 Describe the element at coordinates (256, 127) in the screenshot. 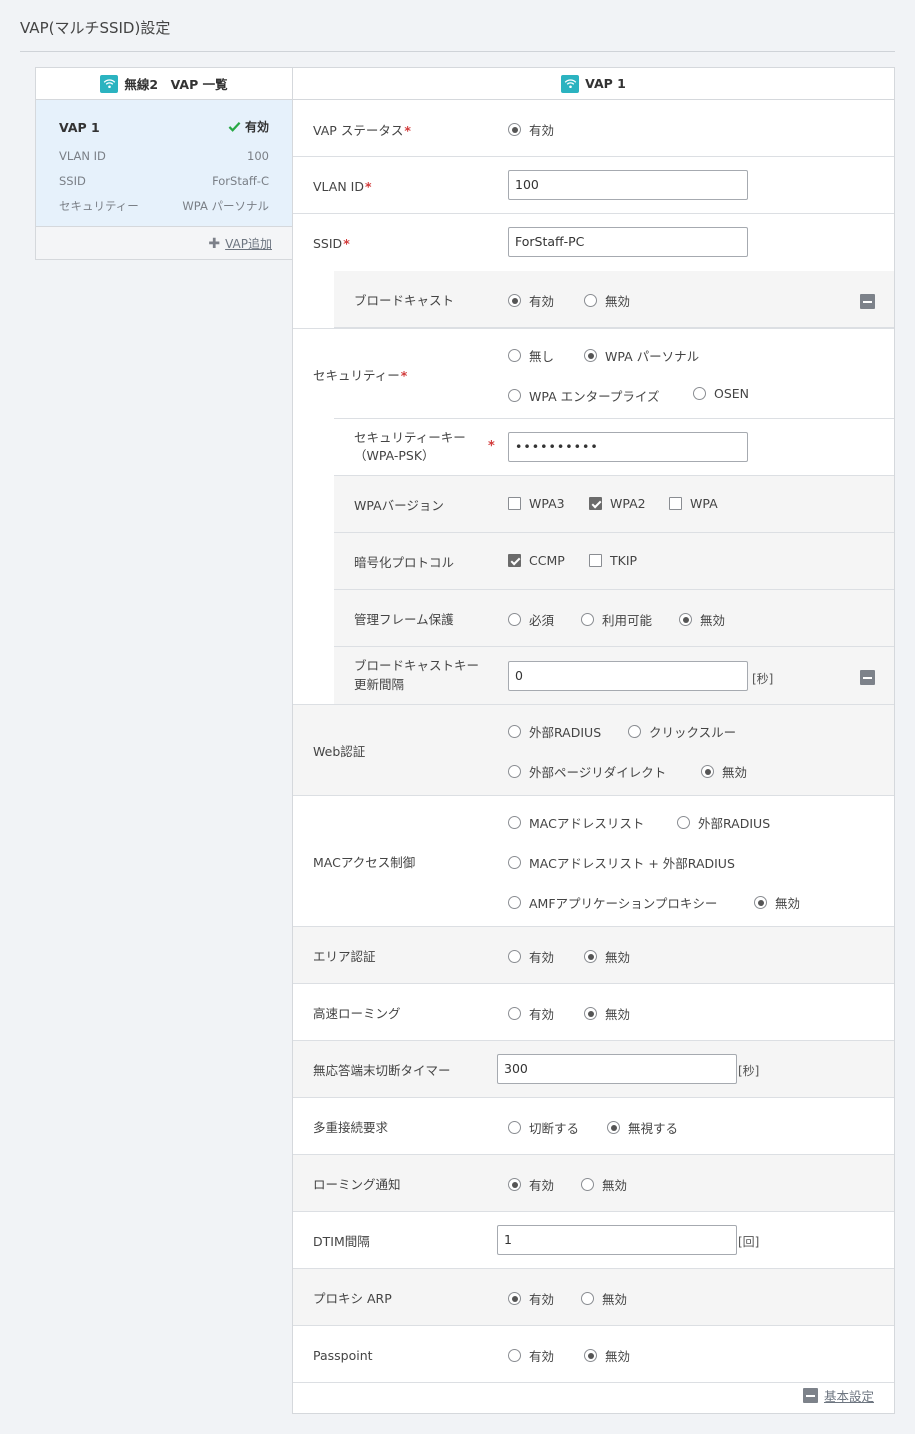

I see `vap-status-label: 有効` at that location.